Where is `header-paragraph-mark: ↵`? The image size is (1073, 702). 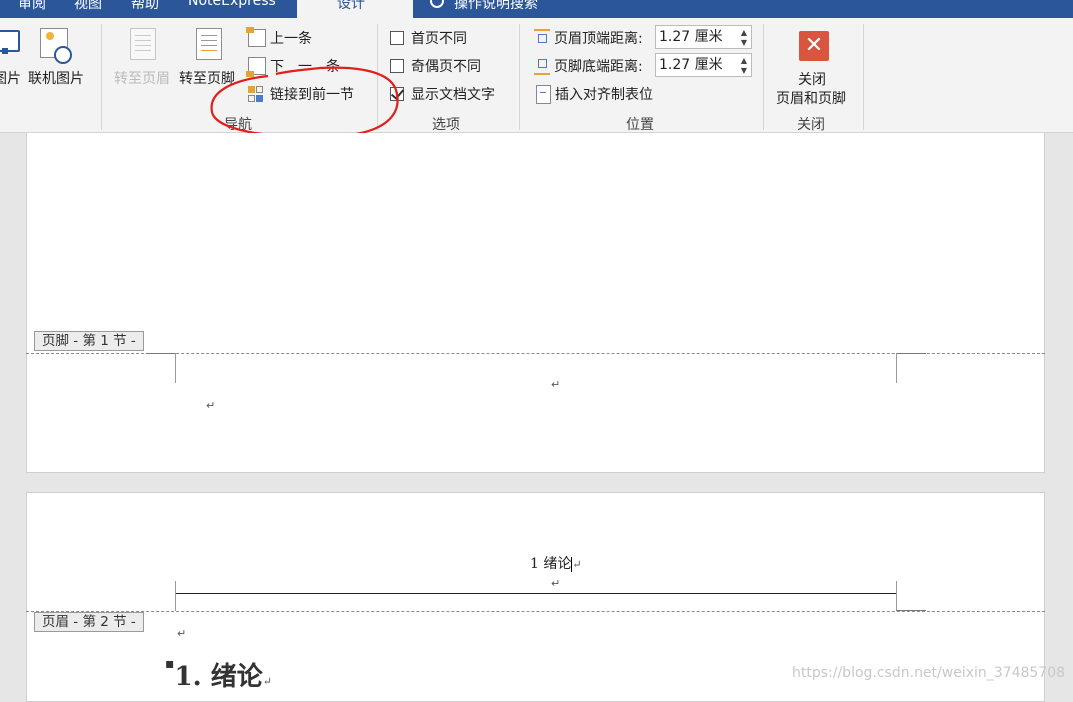 header-paragraph-mark: ↵ is located at coordinates (577, 564).